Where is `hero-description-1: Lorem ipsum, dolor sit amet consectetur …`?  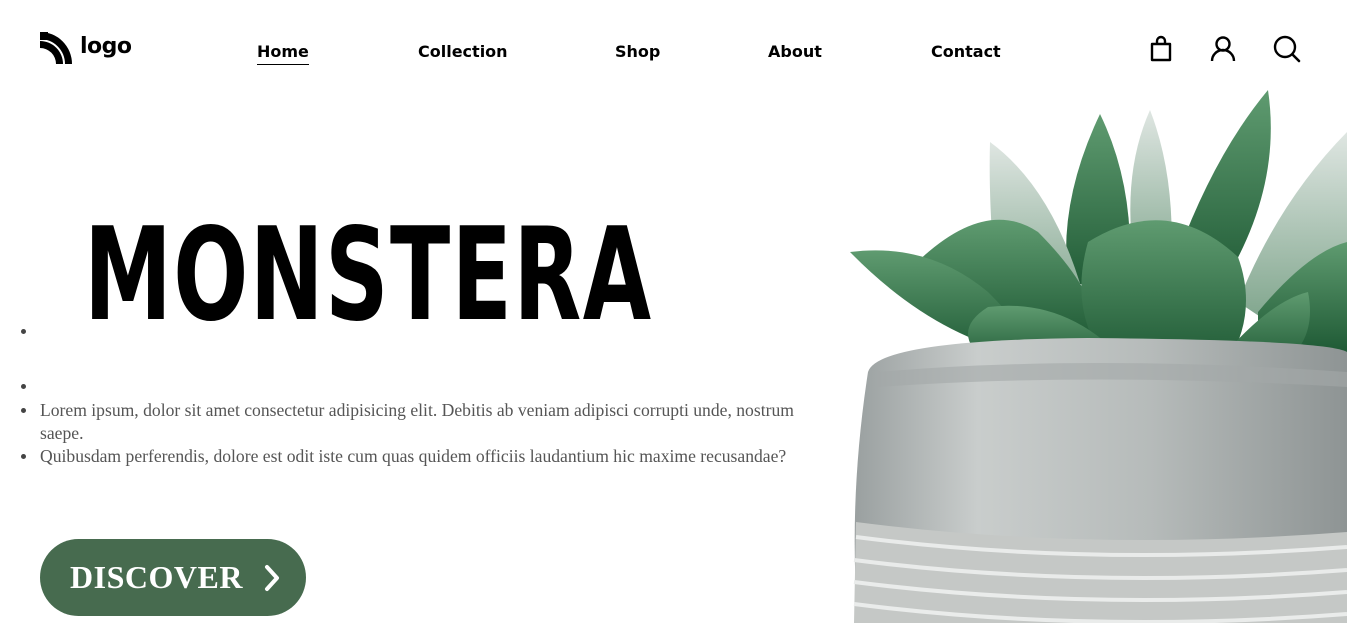
hero-description-1: Lorem ipsum, dolor sit amet consectetur … is located at coordinates (417, 421).